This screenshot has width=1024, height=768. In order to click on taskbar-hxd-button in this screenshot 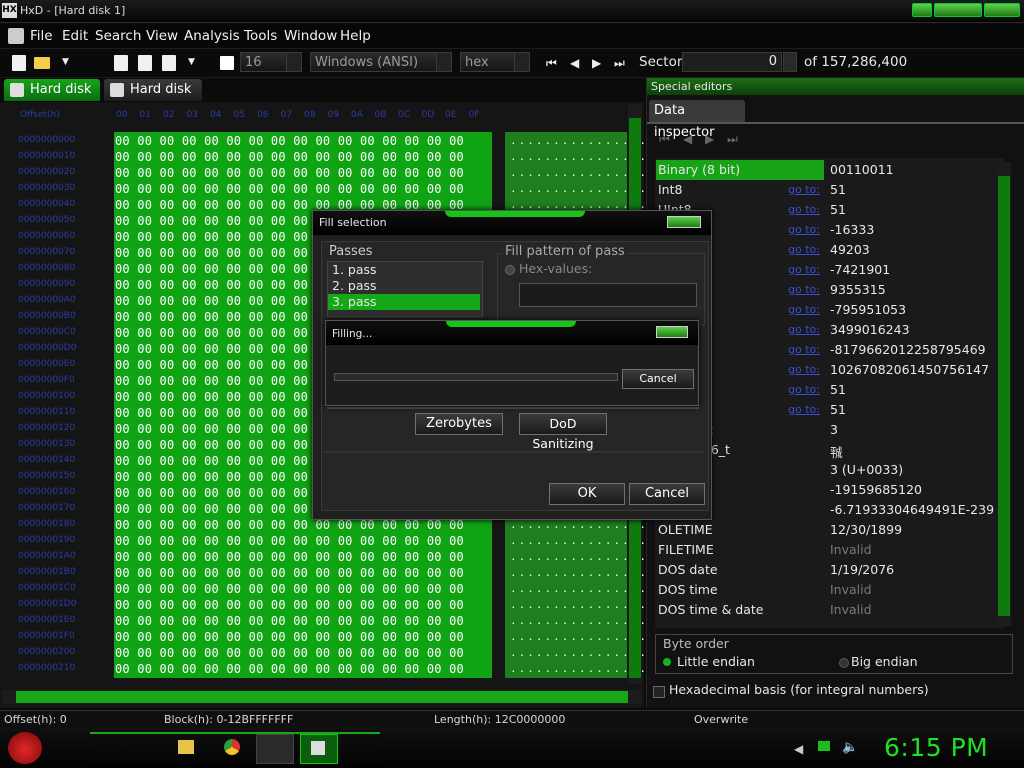, I will do `click(319, 749)`.